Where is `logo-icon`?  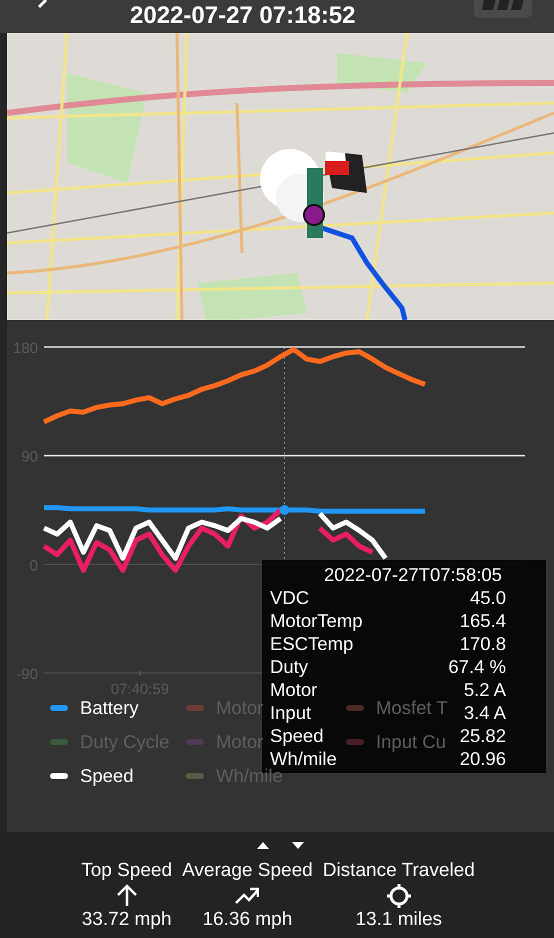
logo-icon is located at coordinates (503, 9).